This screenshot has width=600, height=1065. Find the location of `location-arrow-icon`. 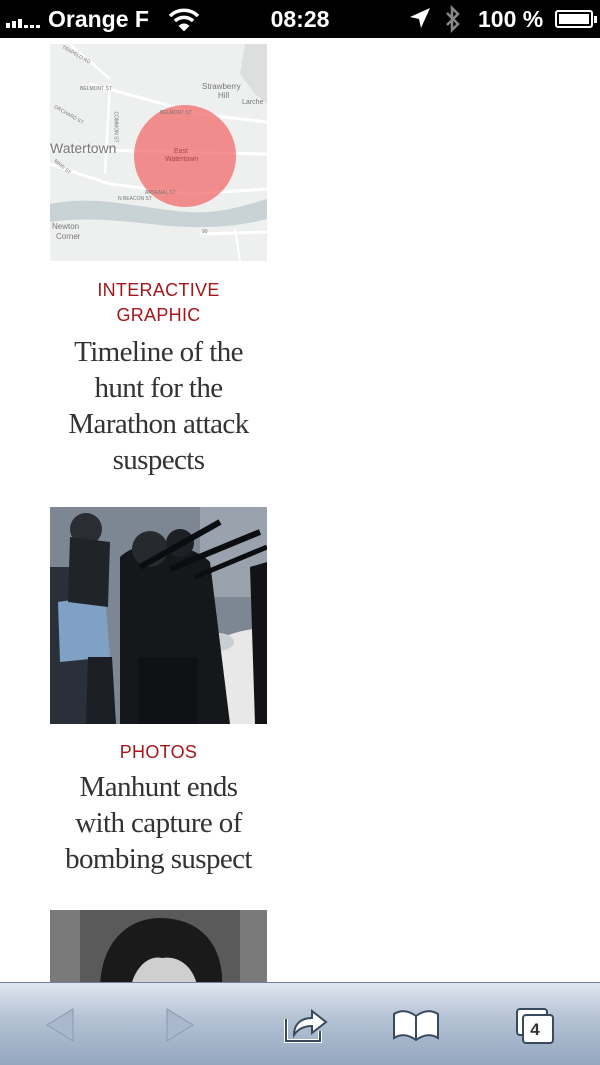

location-arrow-icon is located at coordinates (420, 21).